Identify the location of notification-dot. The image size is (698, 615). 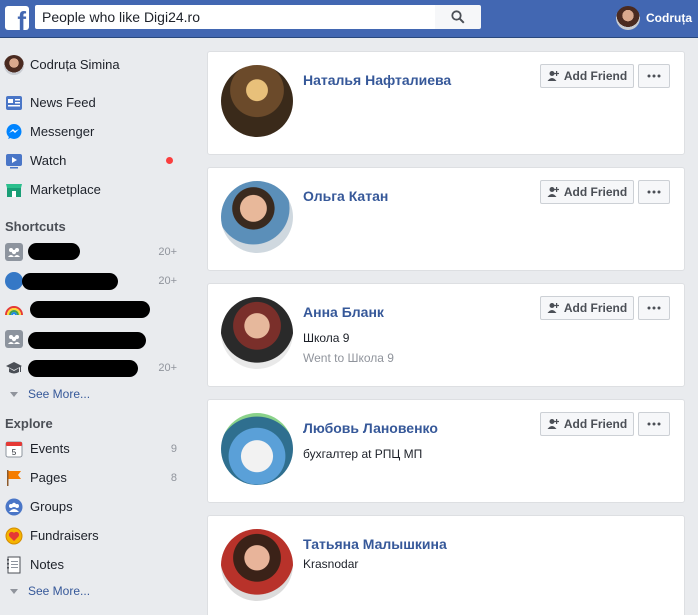
(169, 160).